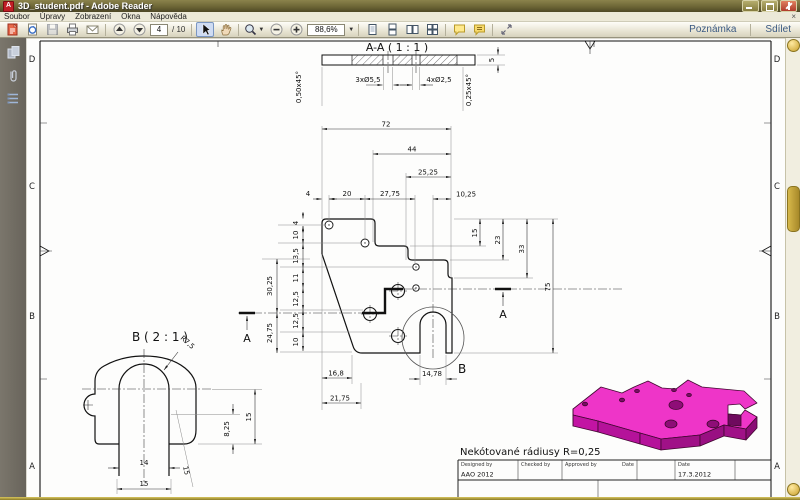 This screenshot has width=800, height=500. What do you see at coordinates (225, 29) in the screenshot?
I see `hand-tool-button` at bounding box center [225, 29].